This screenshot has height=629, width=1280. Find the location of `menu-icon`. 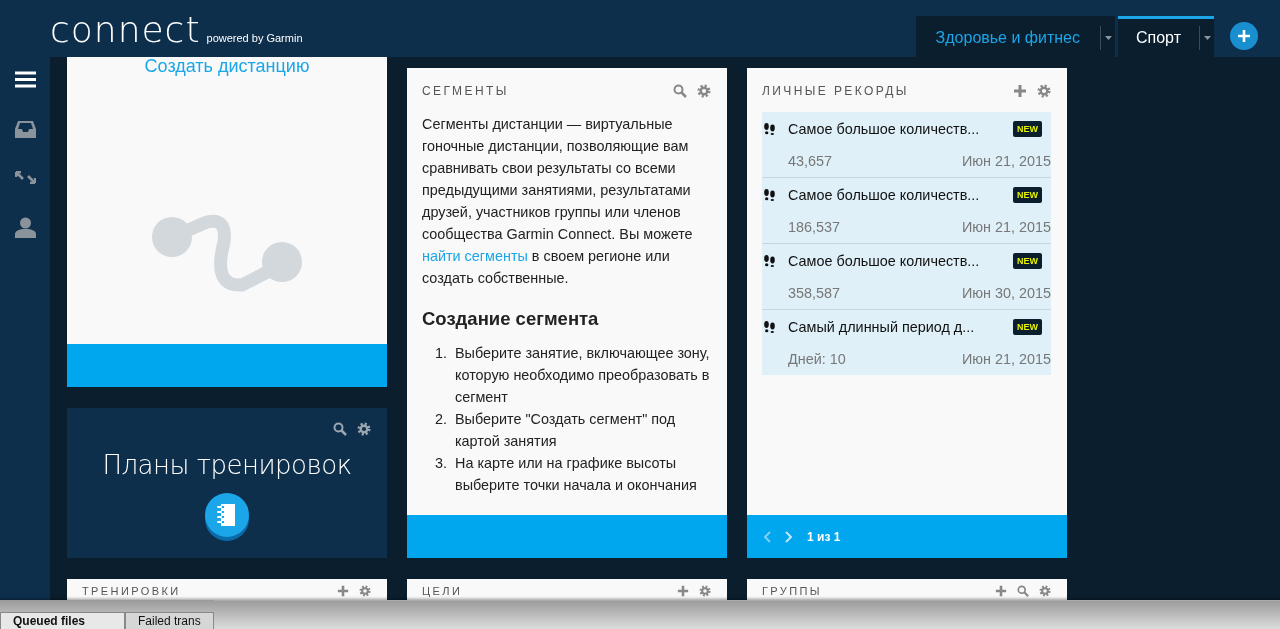

menu-icon is located at coordinates (25, 79).